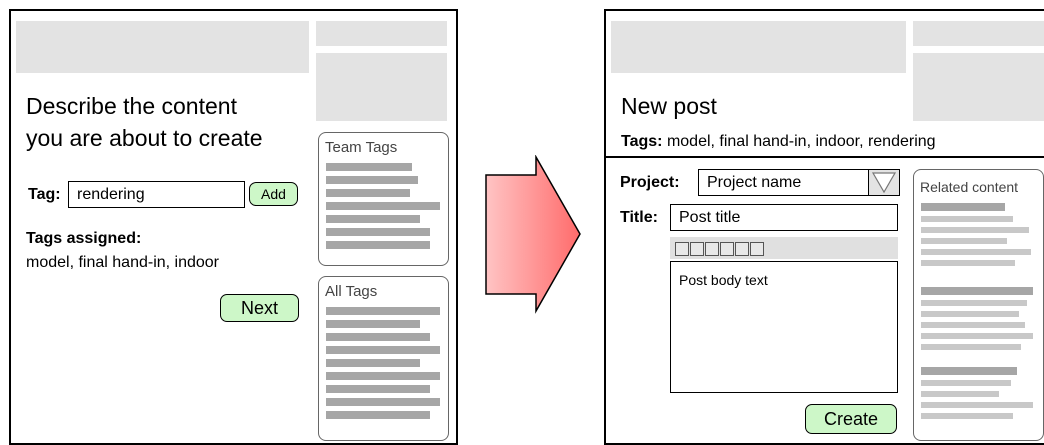 This screenshot has height=445, width=1044. I want to click on add-tag-button: Add, so click(273, 194).